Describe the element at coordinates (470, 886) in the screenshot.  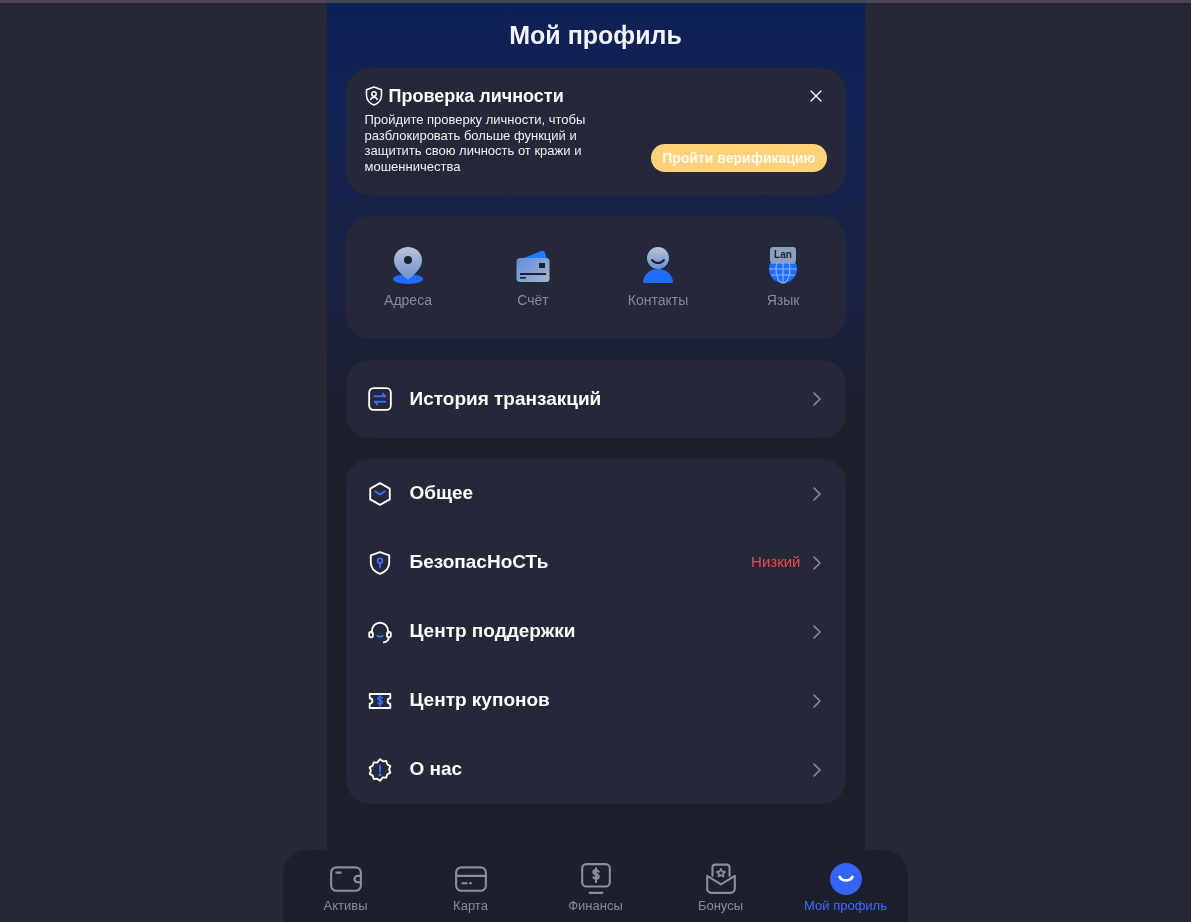
I see `nav-tab: Карта` at that location.